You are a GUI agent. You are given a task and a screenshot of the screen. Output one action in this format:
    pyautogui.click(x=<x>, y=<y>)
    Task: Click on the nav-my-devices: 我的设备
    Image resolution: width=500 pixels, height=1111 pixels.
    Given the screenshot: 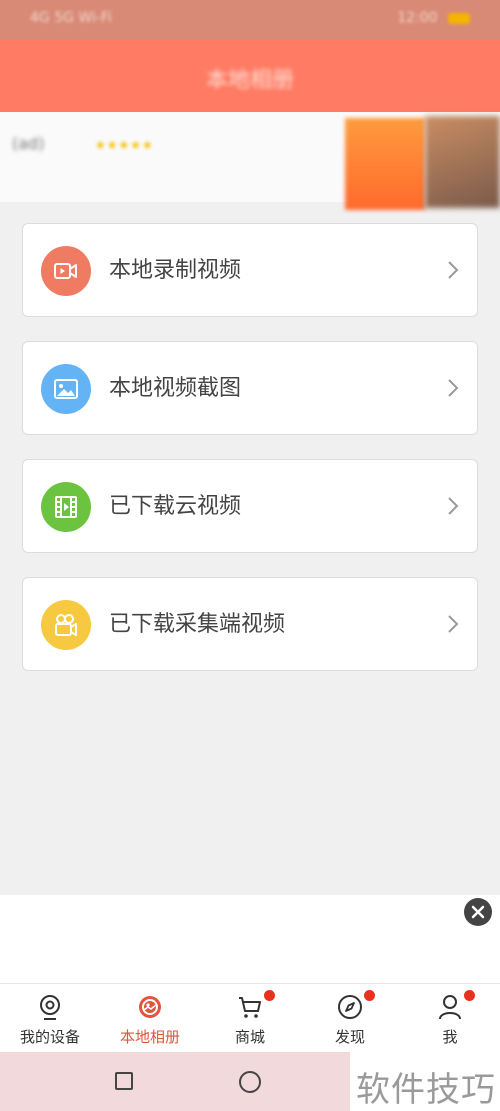 What is the action you would take?
    pyautogui.click(x=50, y=1018)
    